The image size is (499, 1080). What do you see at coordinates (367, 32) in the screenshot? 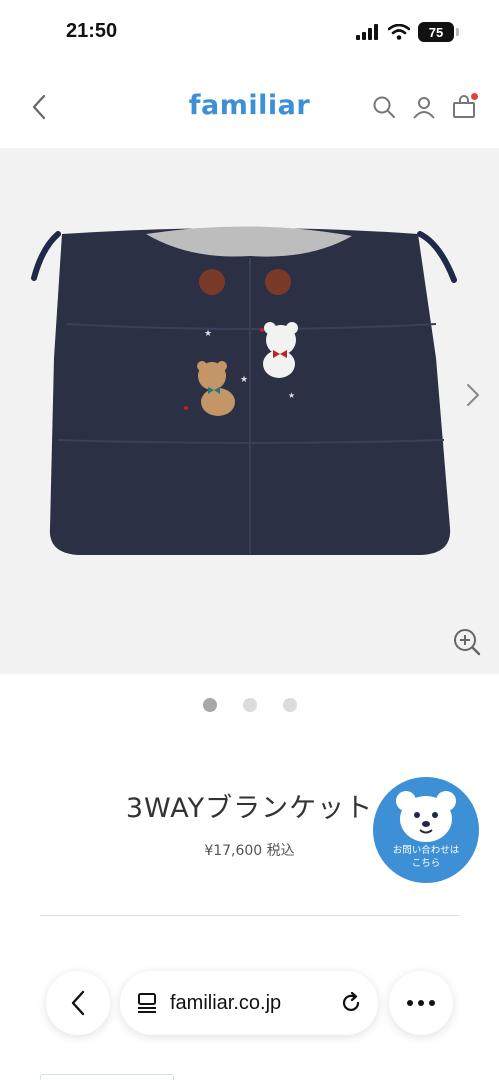
I see `signal-icon` at bounding box center [367, 32].